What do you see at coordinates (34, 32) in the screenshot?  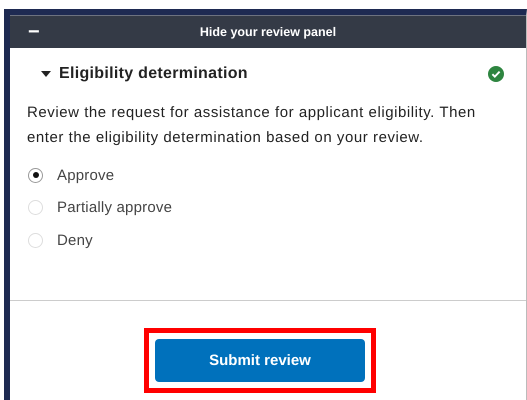 I see `collapse-button: −` at bounding box center [34, 32].